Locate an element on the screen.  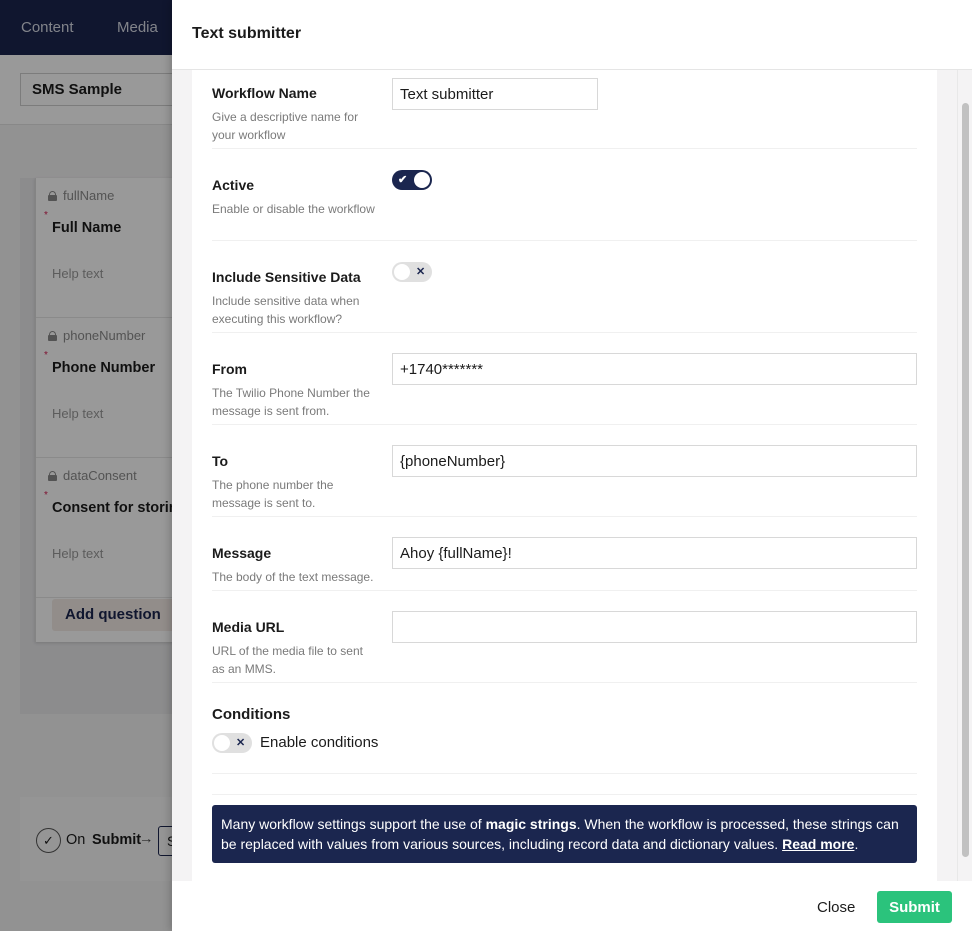
enable-conditions-label: Enable conditions is located at coordinates (319, 742).